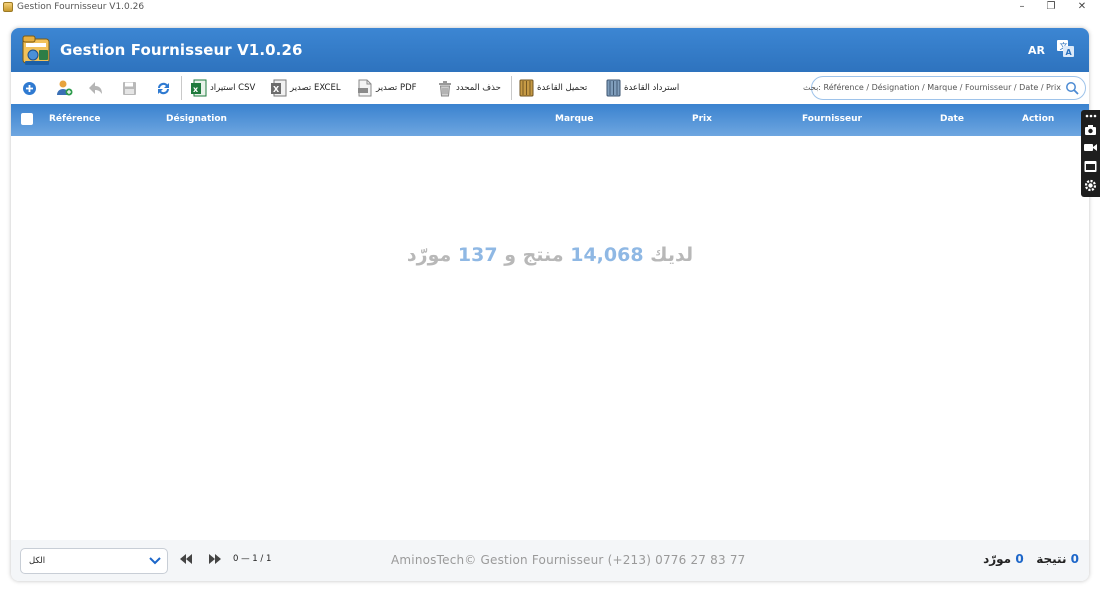  I want to click on svg-text: A, so click(1069, 52).